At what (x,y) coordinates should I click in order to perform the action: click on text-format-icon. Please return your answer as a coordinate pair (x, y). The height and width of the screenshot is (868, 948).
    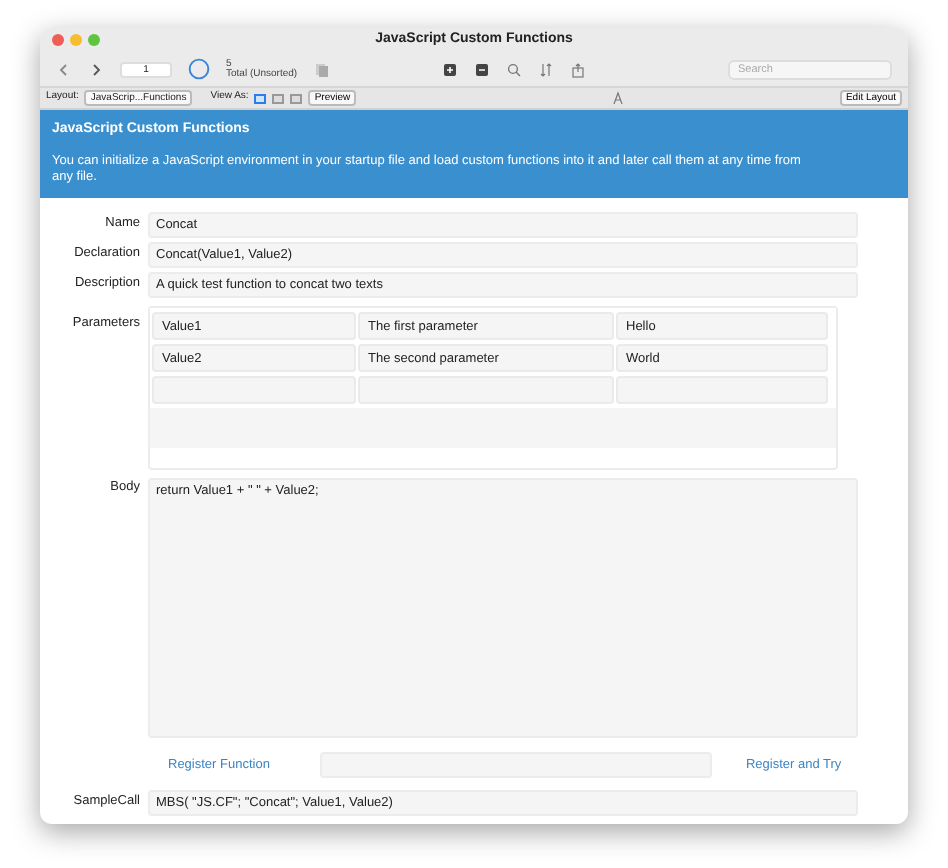
    Looking at the image, I should click on (619, 98).